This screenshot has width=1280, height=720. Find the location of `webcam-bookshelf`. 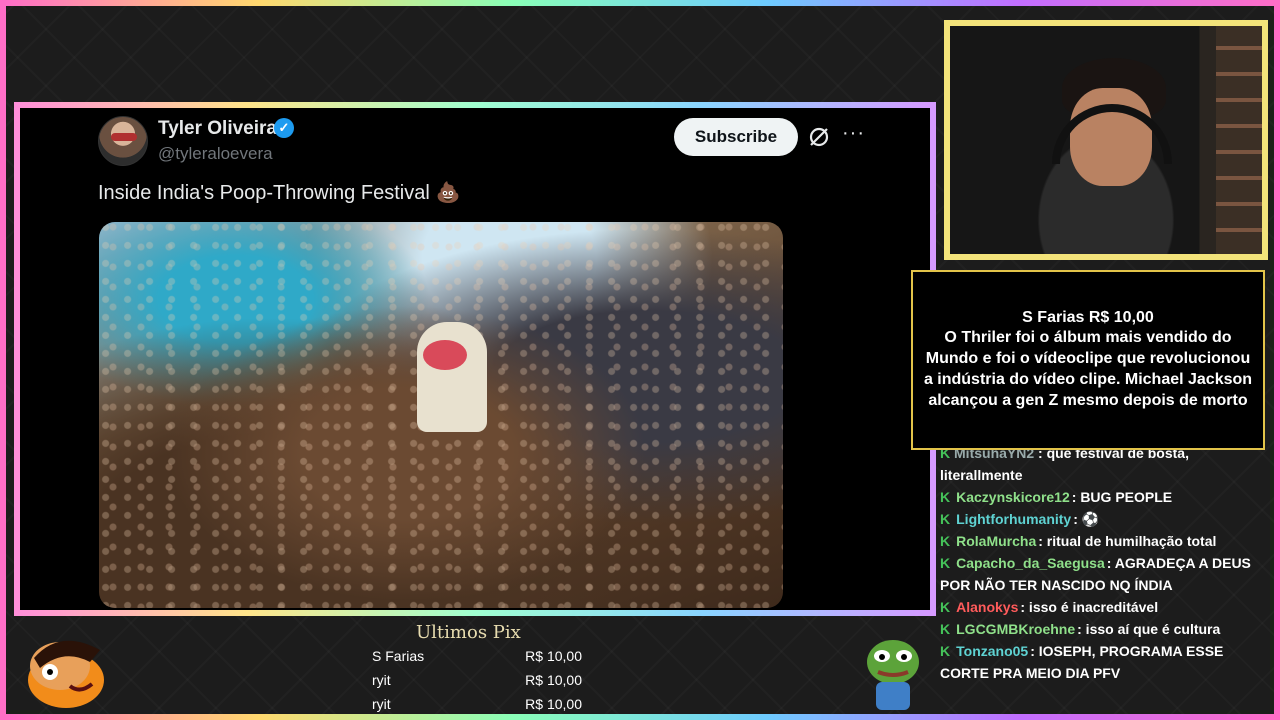

webcam-bookshelf is located at coordinates (1239, 140).